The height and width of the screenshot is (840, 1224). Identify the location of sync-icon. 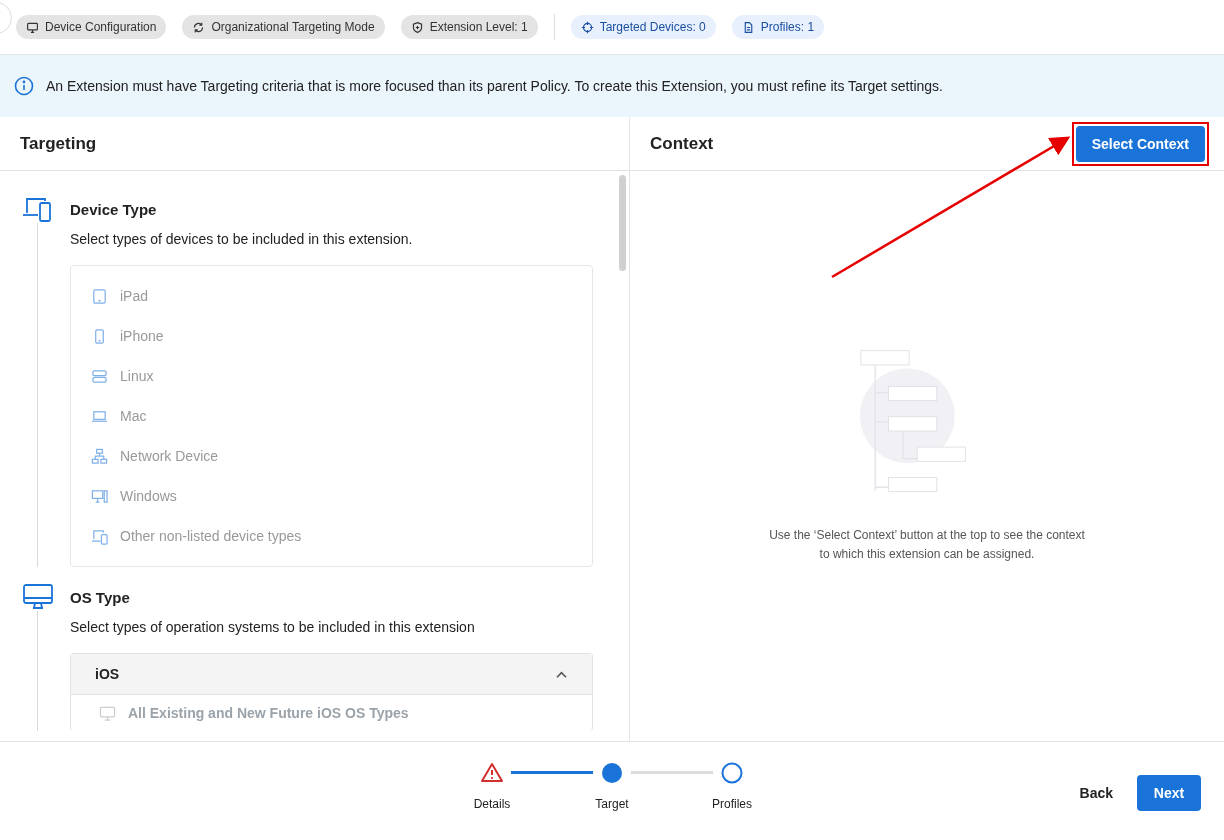
(199, 27).